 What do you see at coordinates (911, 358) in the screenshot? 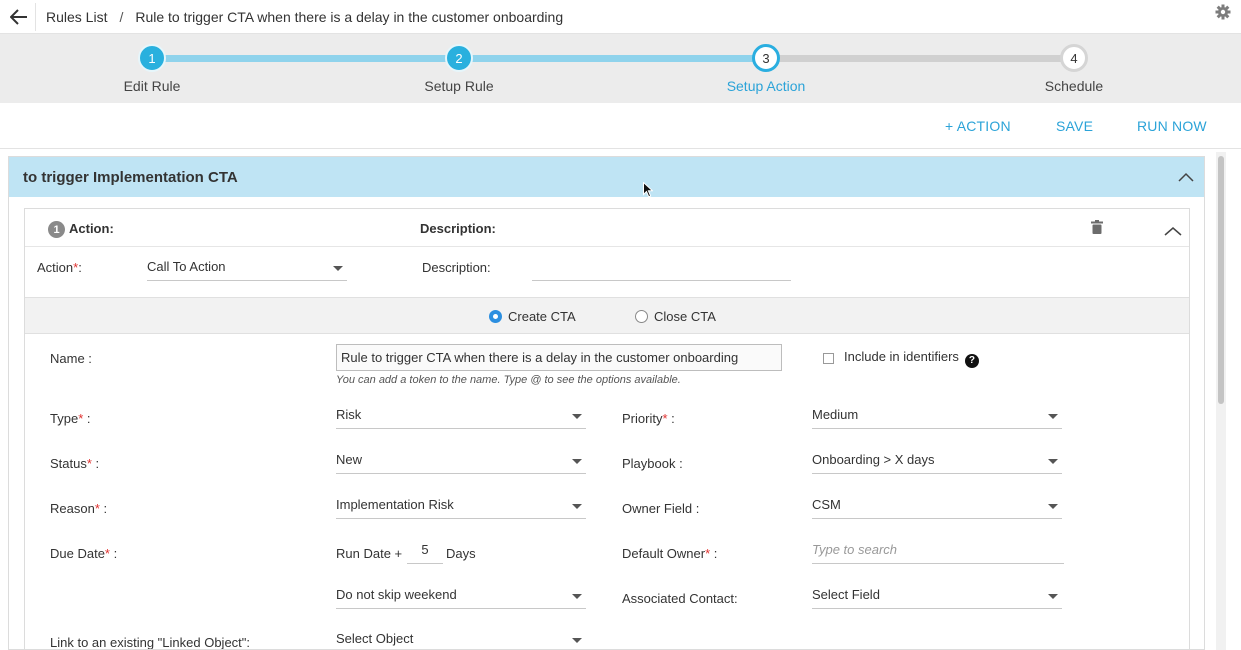
I see `include-identifiers-label: Include in identifiers?` at bounding box center [911, 358].